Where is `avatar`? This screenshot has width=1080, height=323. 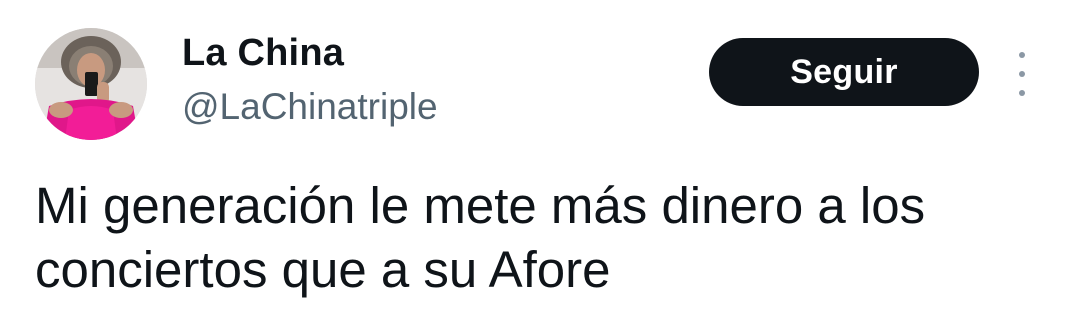 avatar is located at coordinates (91, 84).